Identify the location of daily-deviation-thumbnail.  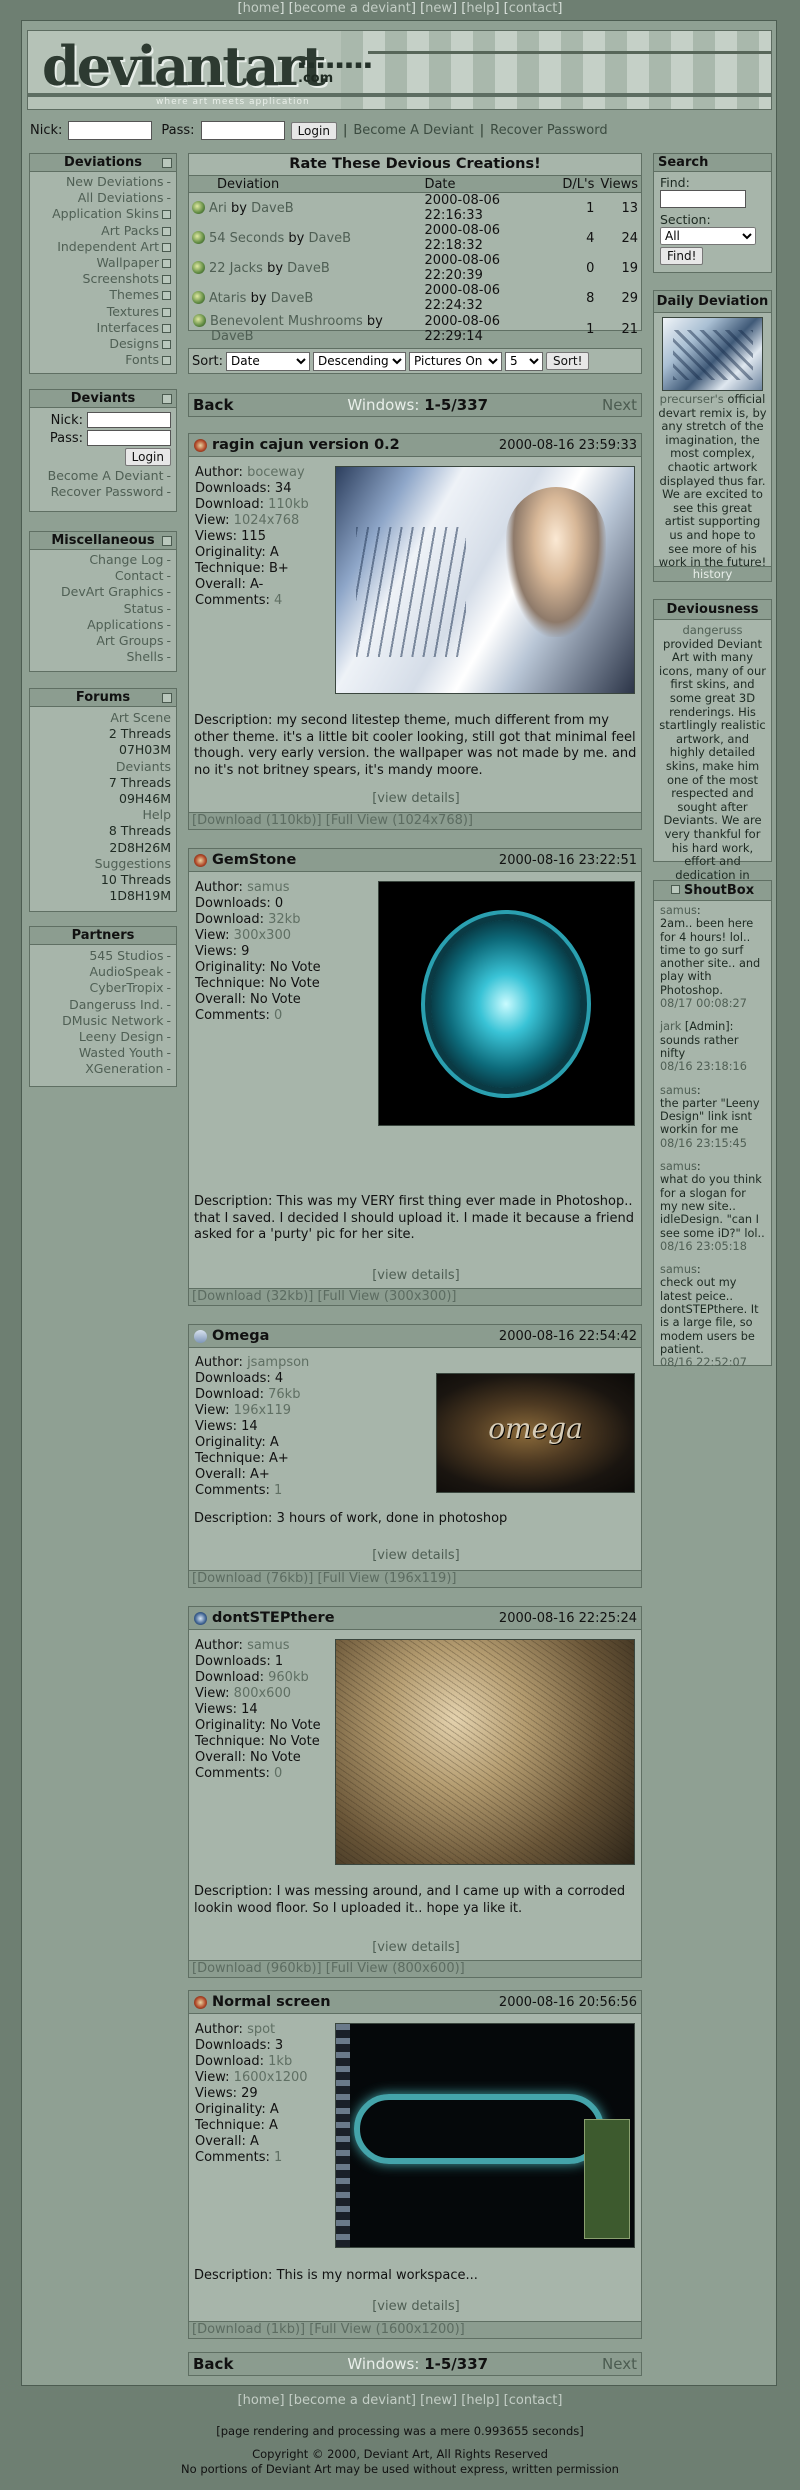
(712, 354).